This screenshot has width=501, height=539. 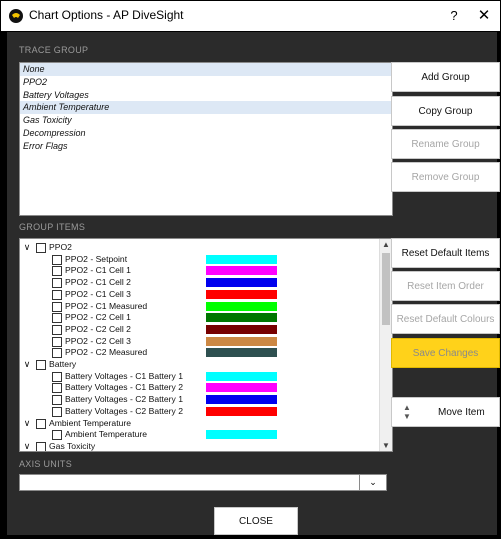 I want to click on save-changes-button: Save Changes, so click(x=445, y=353).